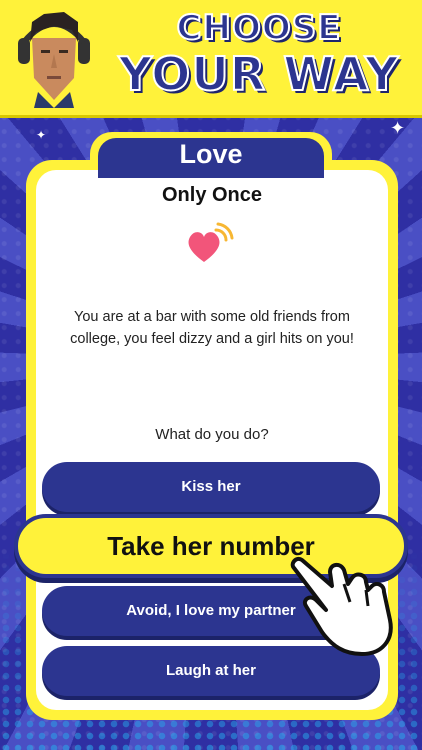 The height and width of the screenshot is (750, 422). What do you see at coordinates (211, 487) in the screenshot?
I see `choice-kiss-her-button: Kiss her` at bounding box center [211, 487].